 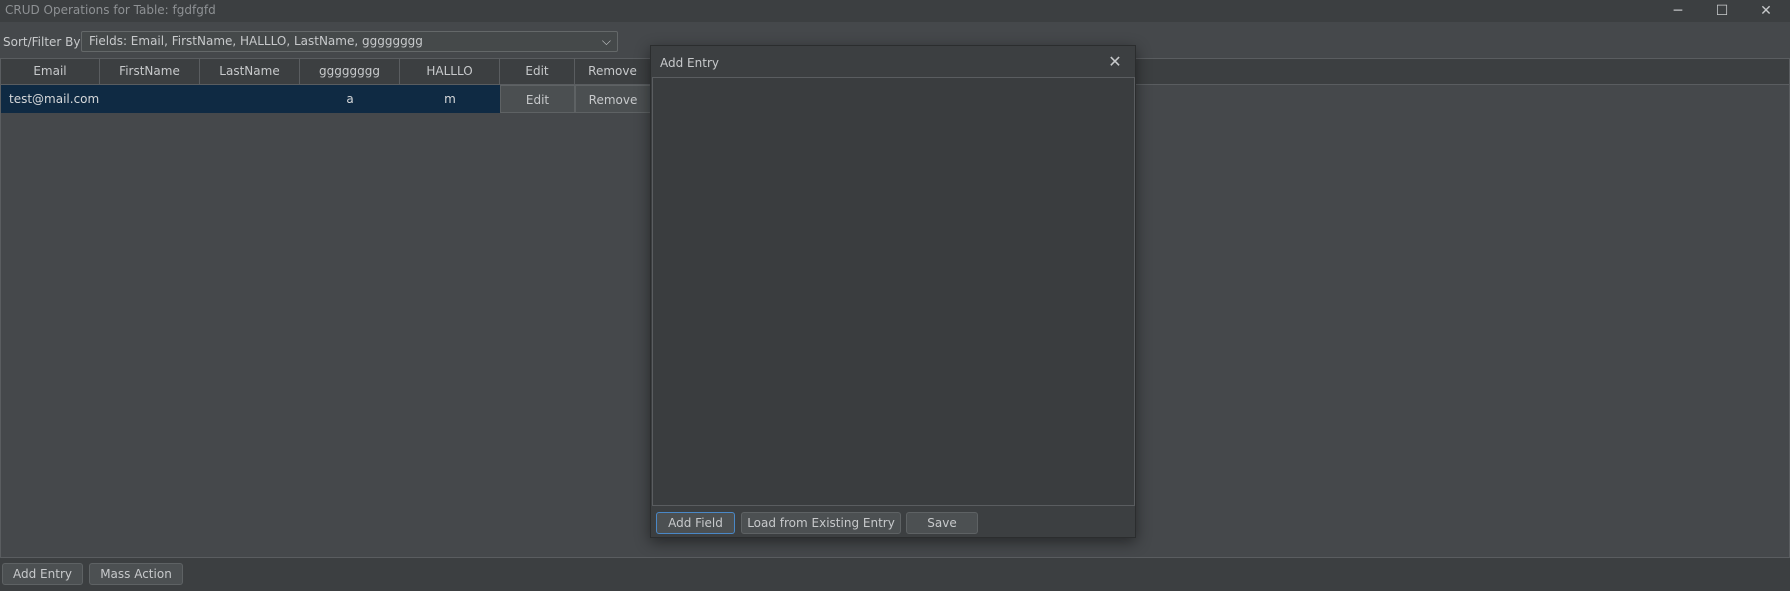 I want to click on bottom-toolbar: Add Entry Mass Action, so click(x=895, y=574).